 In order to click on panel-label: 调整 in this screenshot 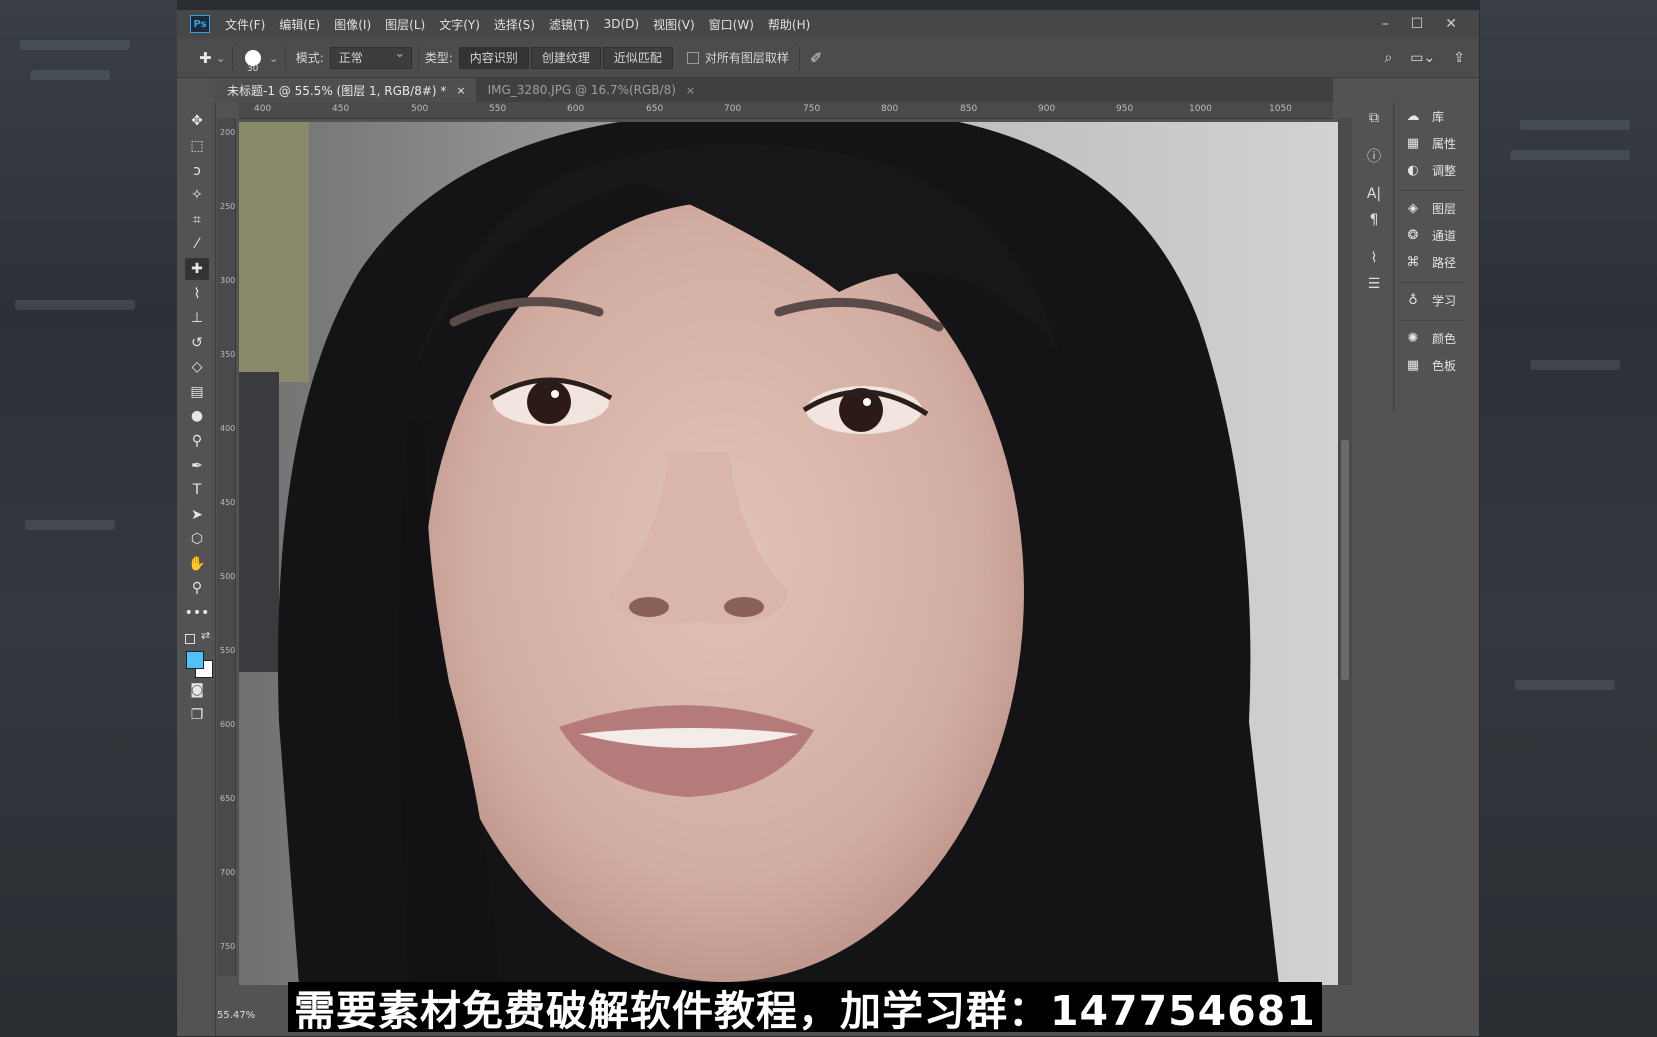, I will do `click(1444, 171)`.